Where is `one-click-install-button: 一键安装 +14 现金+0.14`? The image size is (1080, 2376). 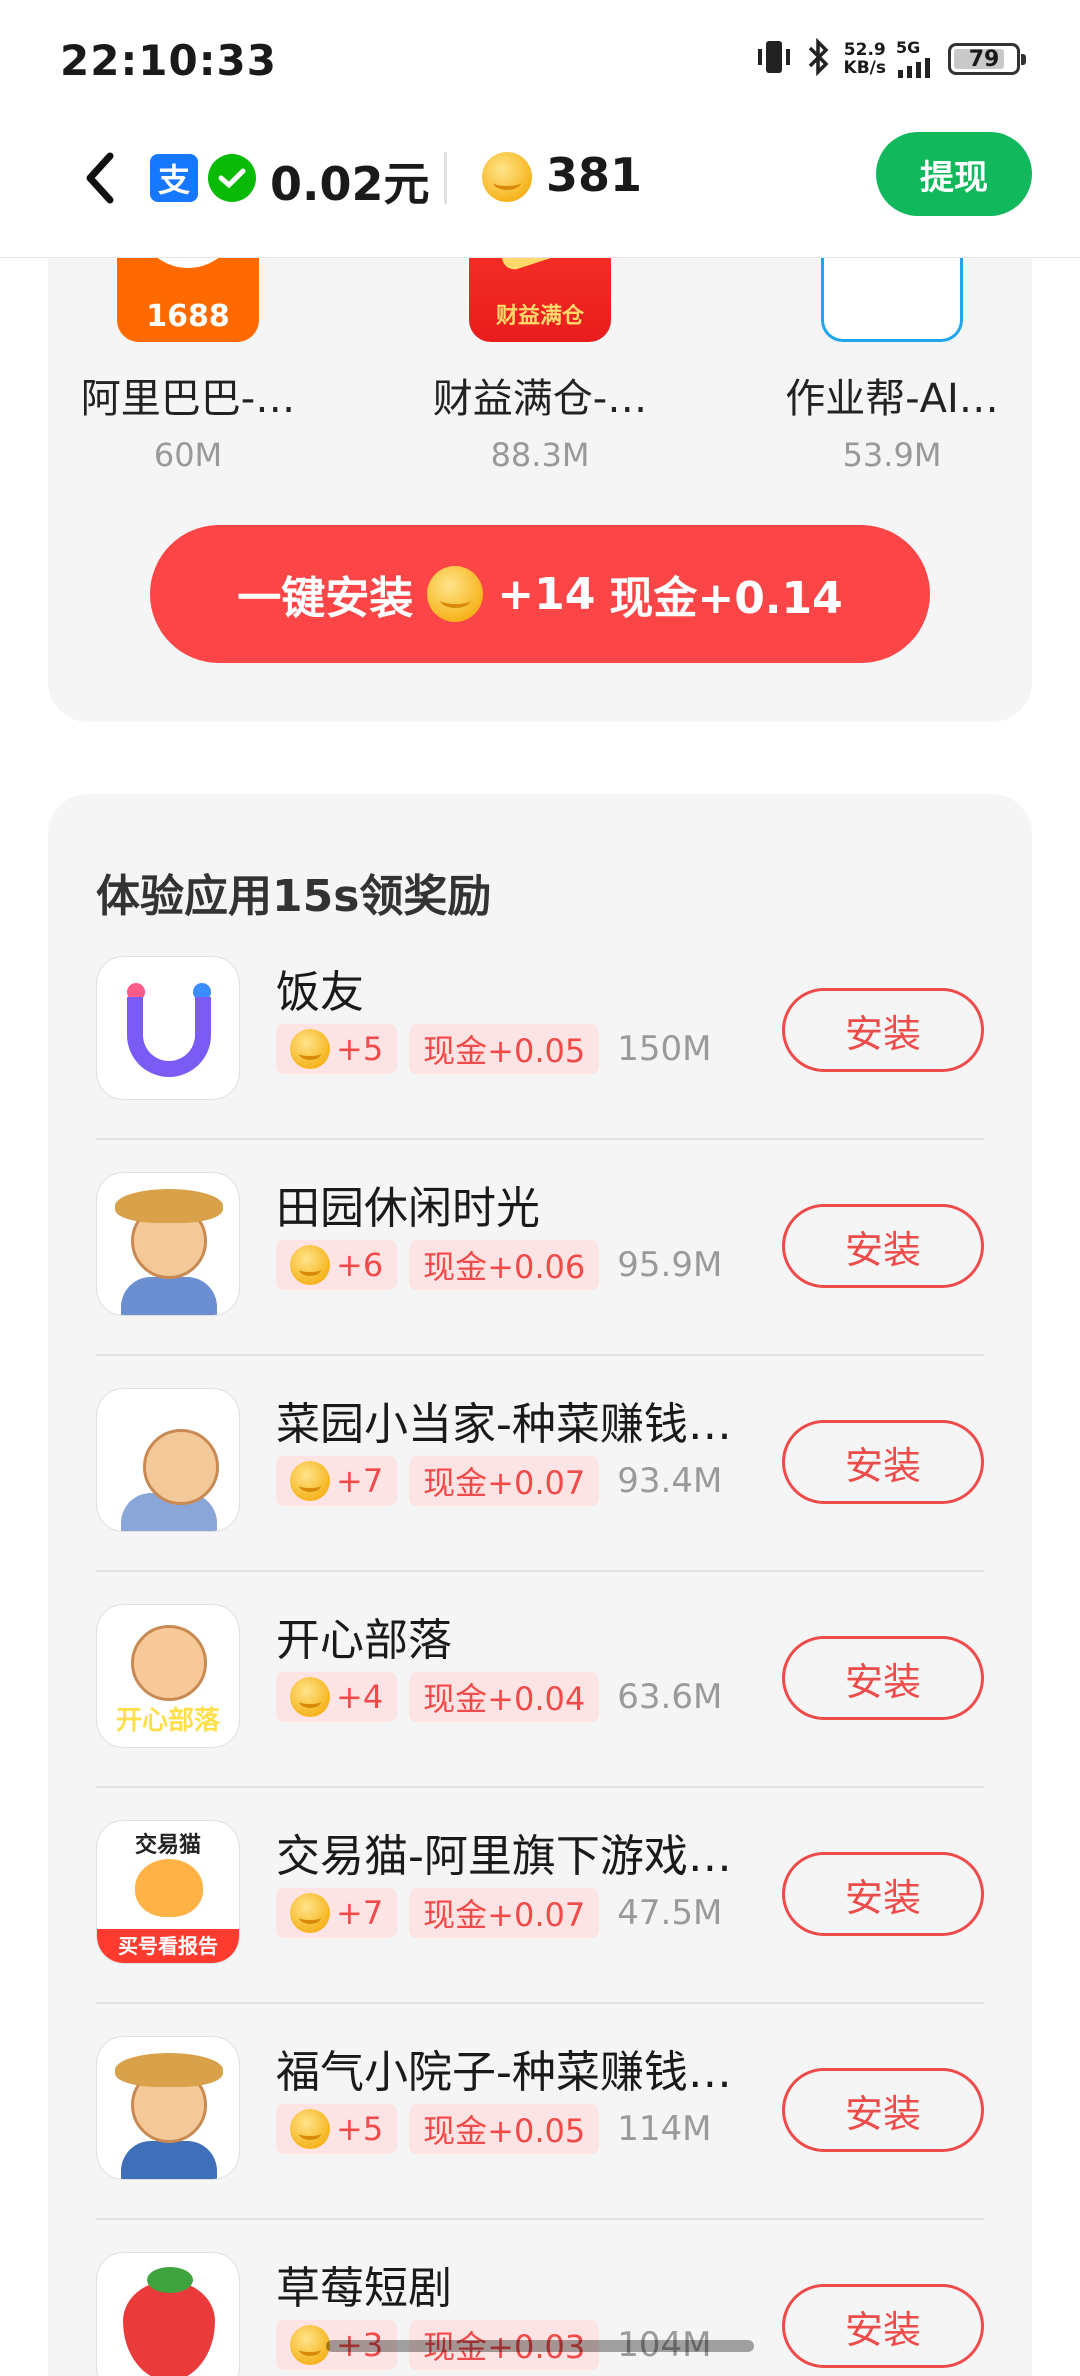 one-click-install-button: 一键安装 +14 现金+0.14 is located at coordinates (540, 594).